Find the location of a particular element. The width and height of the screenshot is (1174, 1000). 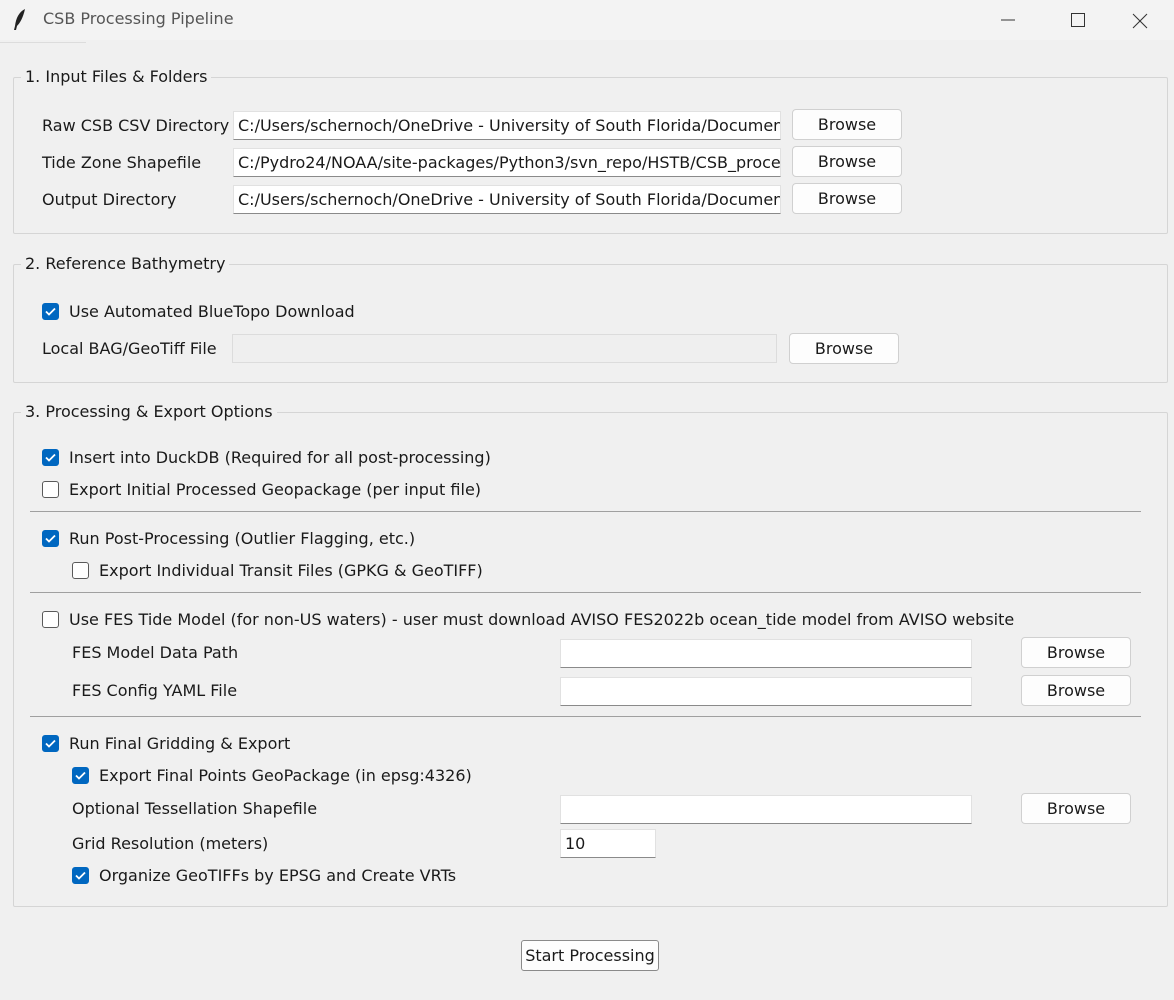

fes-data-path-label: FES Model Data Path is located at coordinates (155, 652).